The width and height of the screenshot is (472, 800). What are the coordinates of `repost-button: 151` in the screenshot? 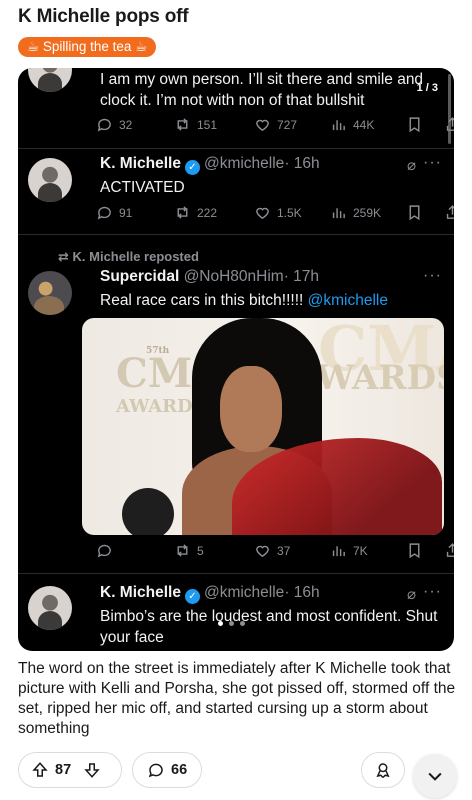 It's located at (195, 124).